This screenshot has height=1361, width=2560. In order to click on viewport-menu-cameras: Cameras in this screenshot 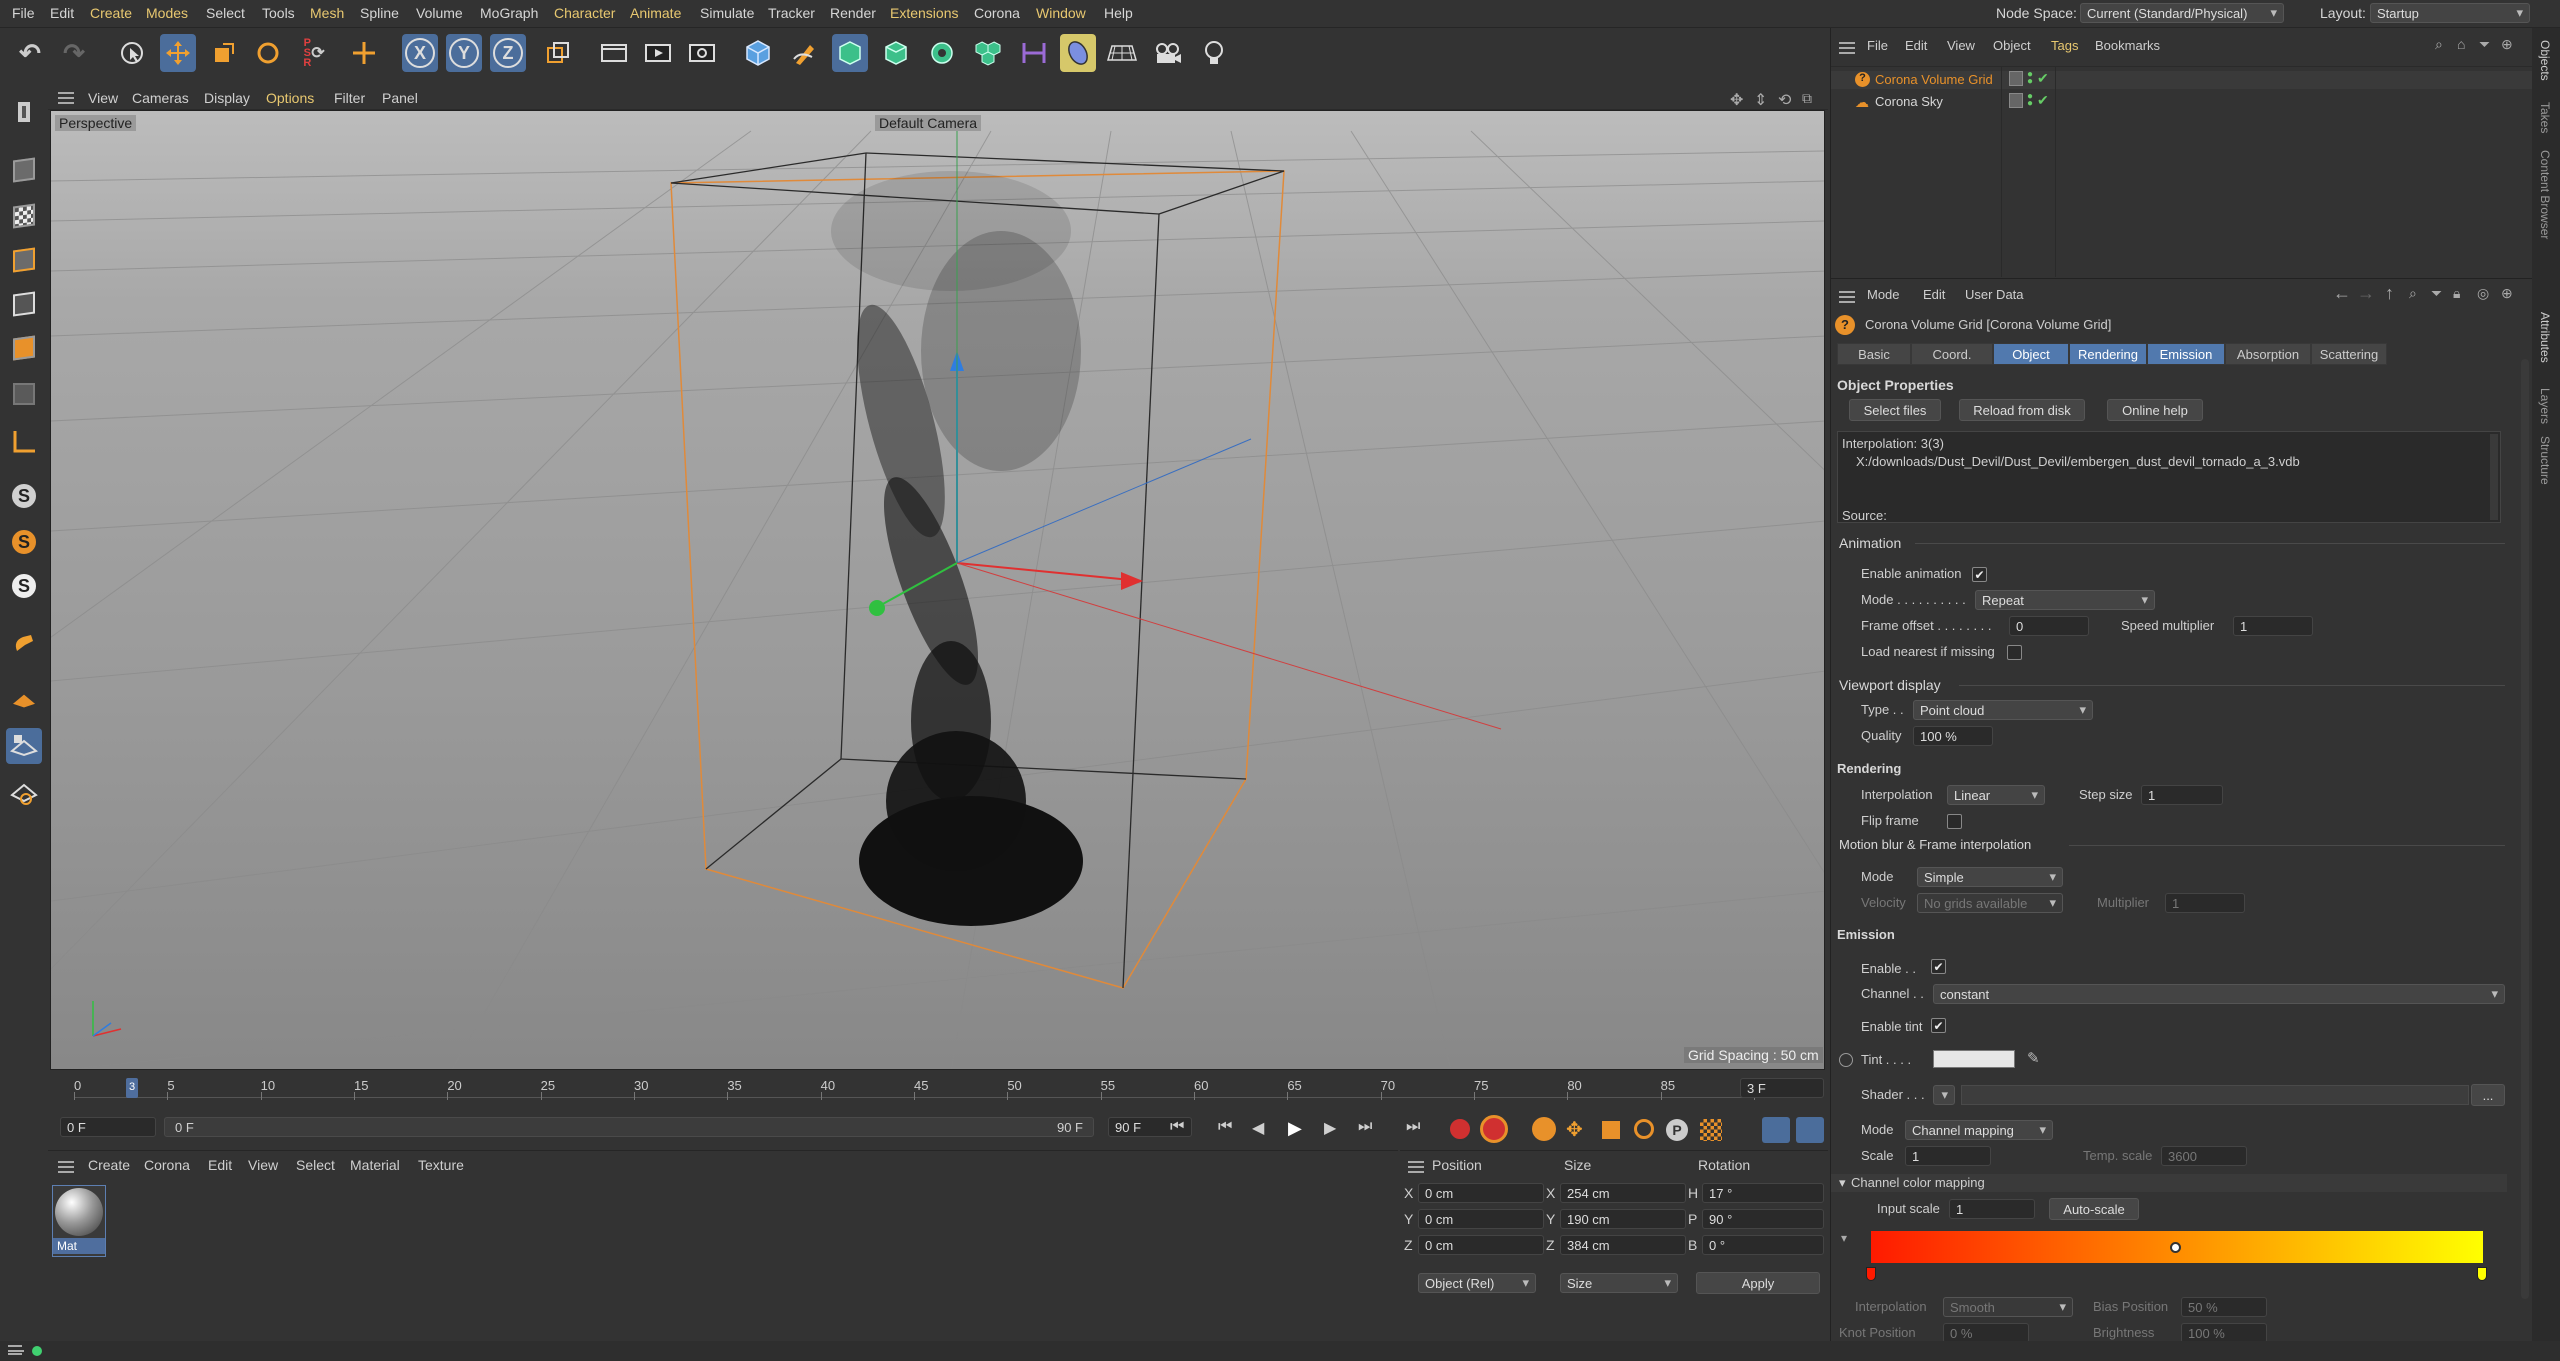, I will do `click(160, 98)`.